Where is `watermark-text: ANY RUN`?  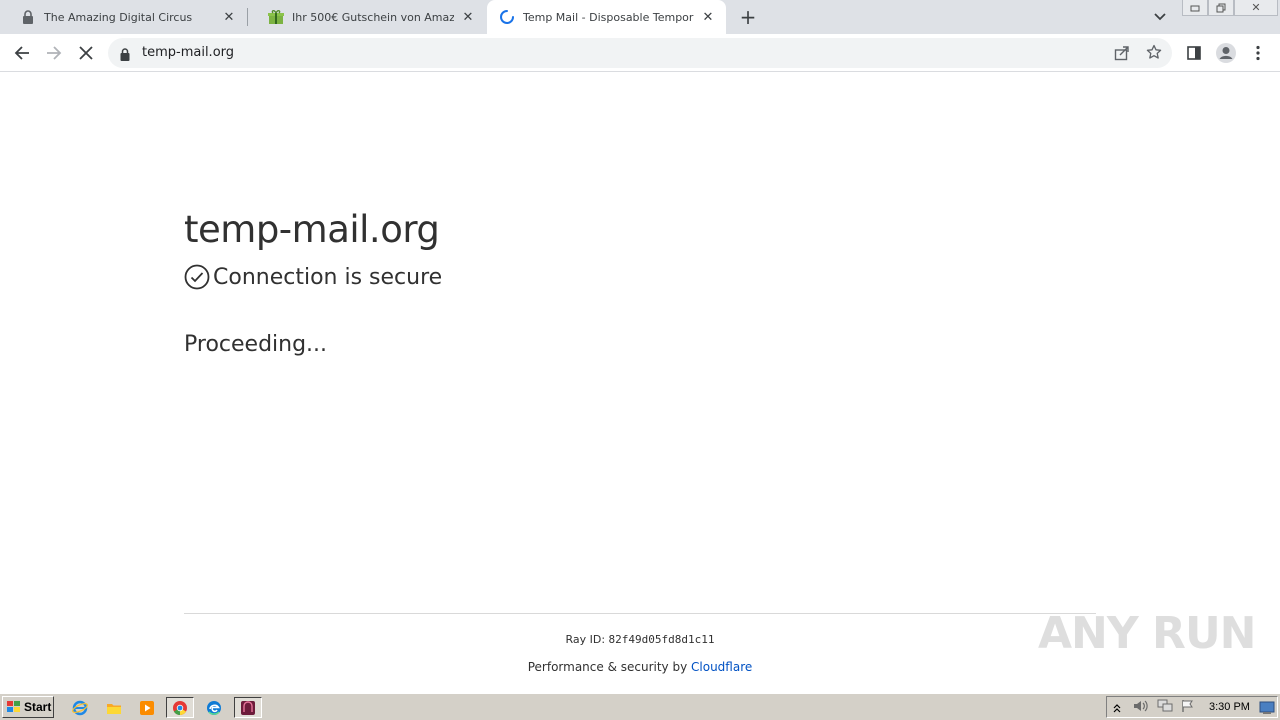
watermark-text: ANY RUN is located at coordinates (1147, 633).